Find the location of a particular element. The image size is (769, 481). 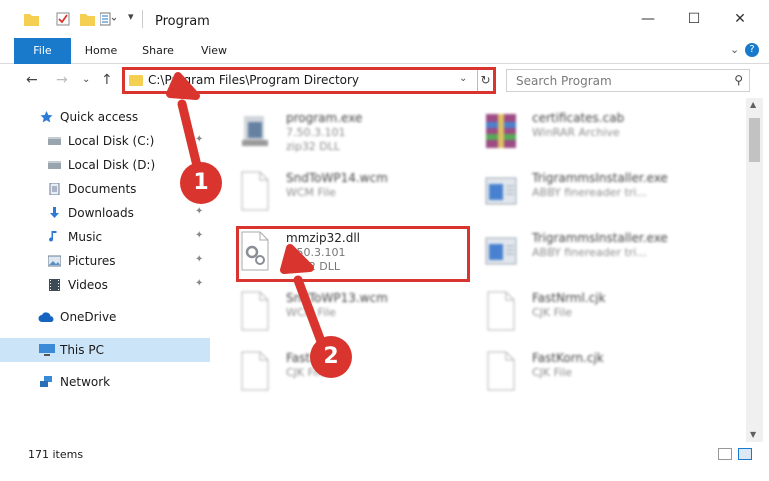

file-type: CJK File is located at coordinates (552, 312).